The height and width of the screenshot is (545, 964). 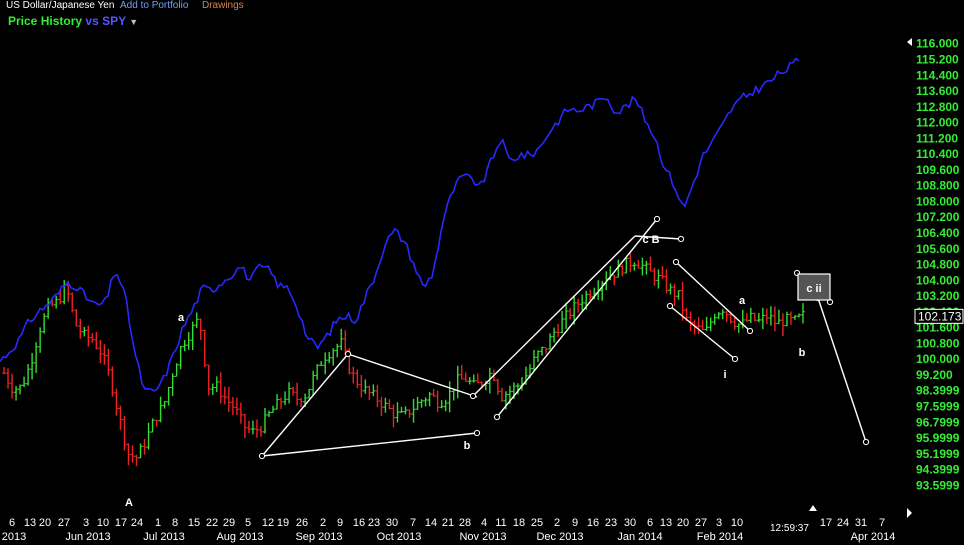 I want to click on date-tick-label: 18, so click(x=519, y=523).